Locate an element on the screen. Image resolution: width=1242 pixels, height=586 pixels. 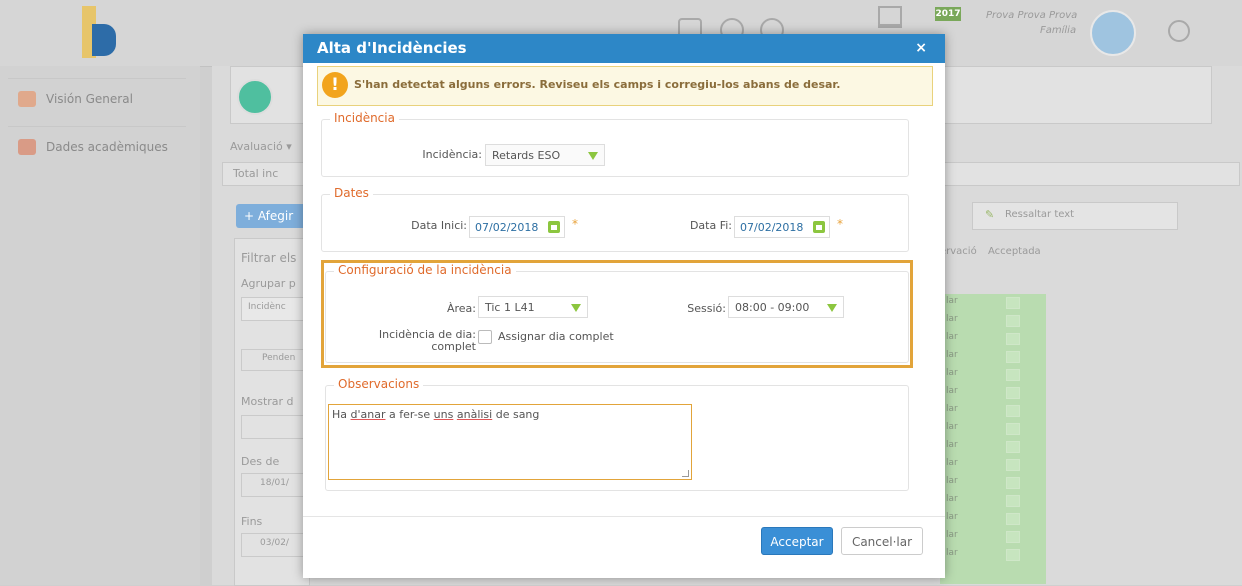
obs-text: a fer-se is located at coordinates (409, 414).